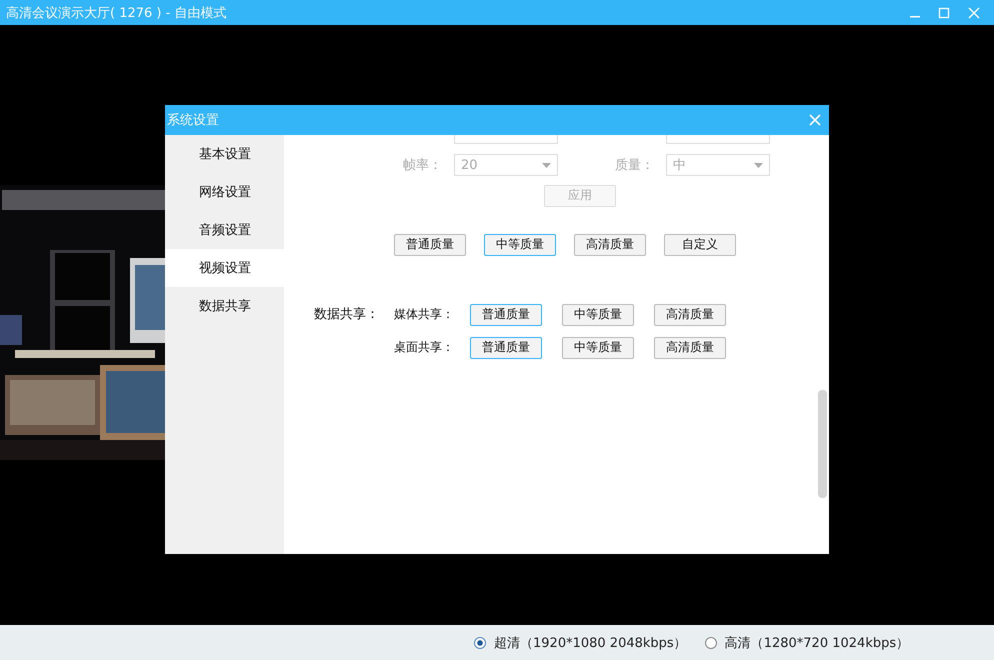  Describe the element at coordinates (193, 120) in the screenshot. I see `dialog-title: 系统设置` at that location.